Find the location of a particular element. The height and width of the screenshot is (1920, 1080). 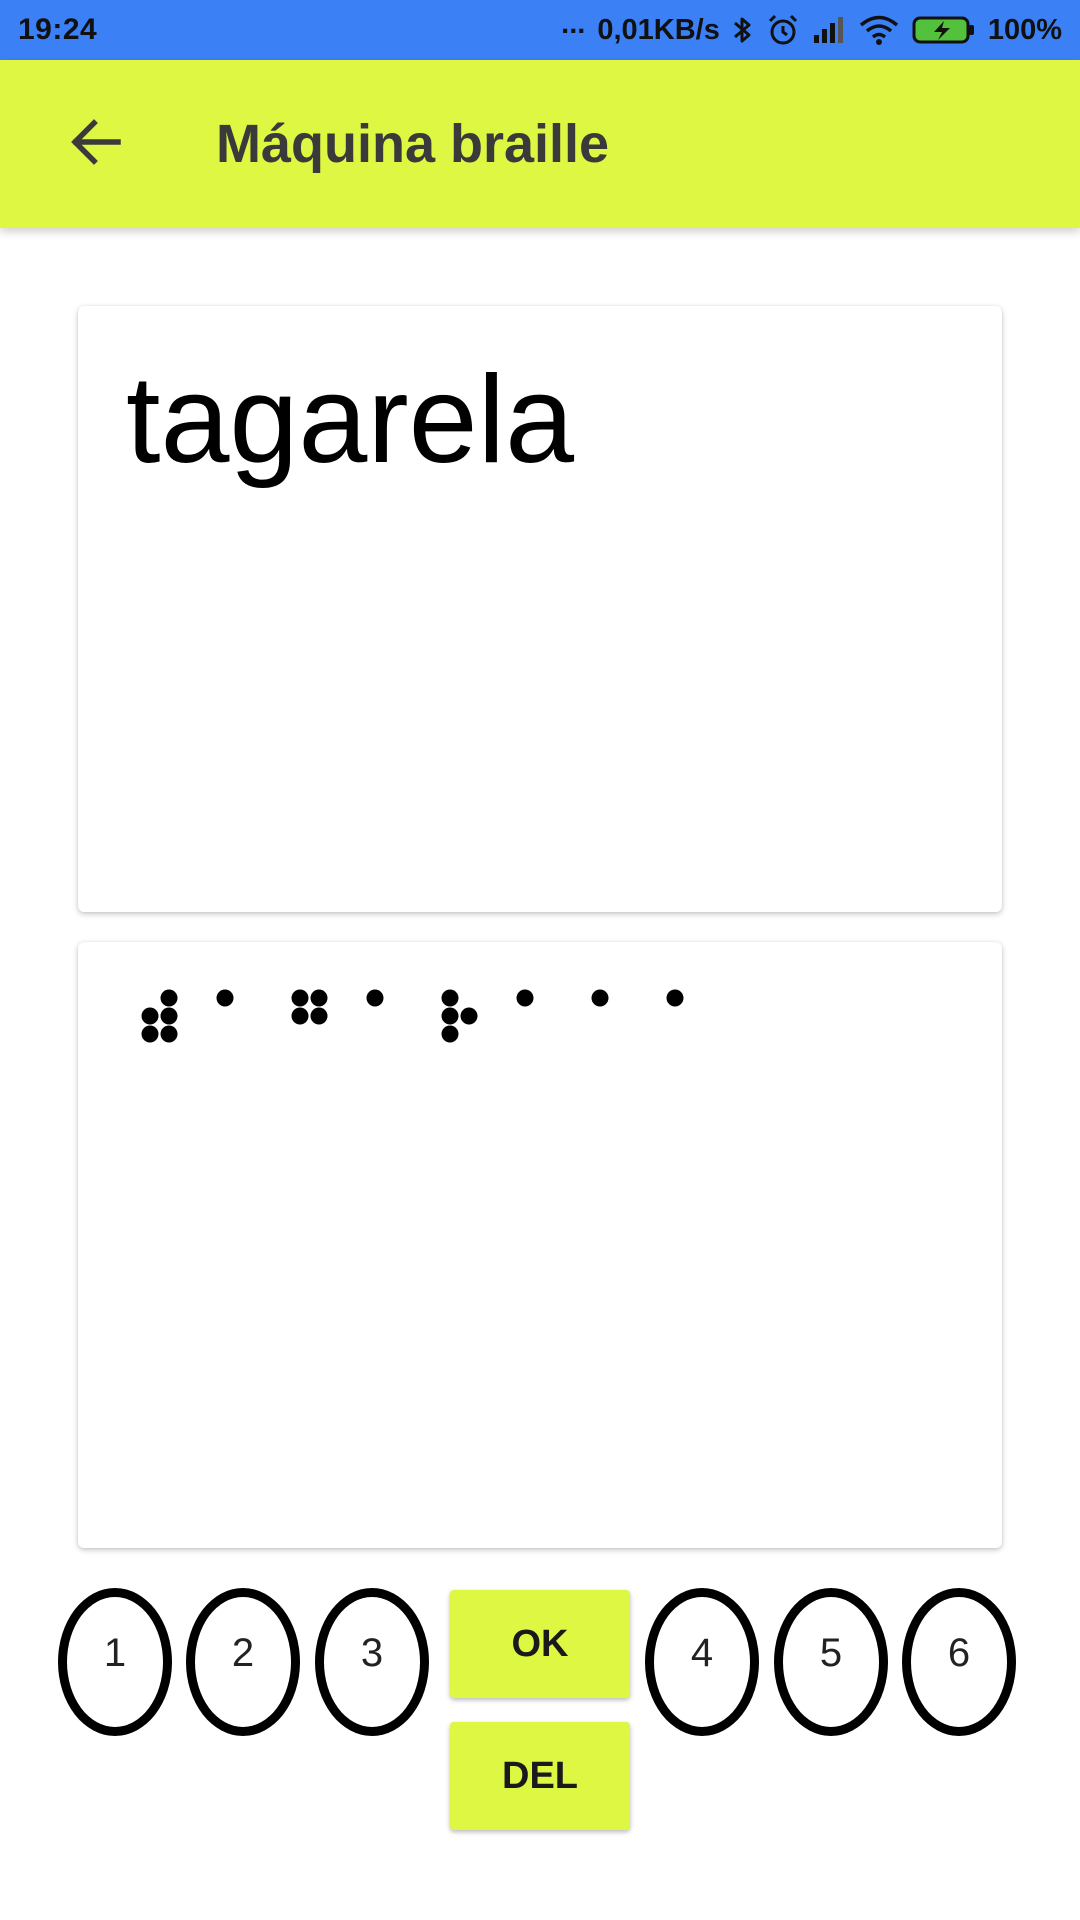

page-title: Máquina braille is located at coordinates (413, 144).